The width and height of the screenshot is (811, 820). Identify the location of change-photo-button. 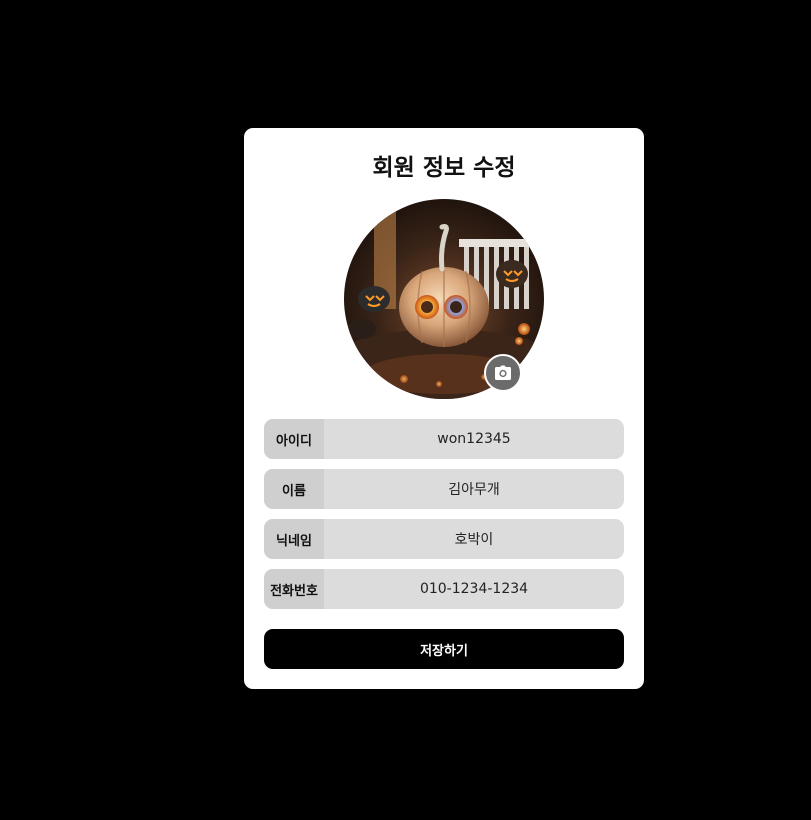
(503, 373).